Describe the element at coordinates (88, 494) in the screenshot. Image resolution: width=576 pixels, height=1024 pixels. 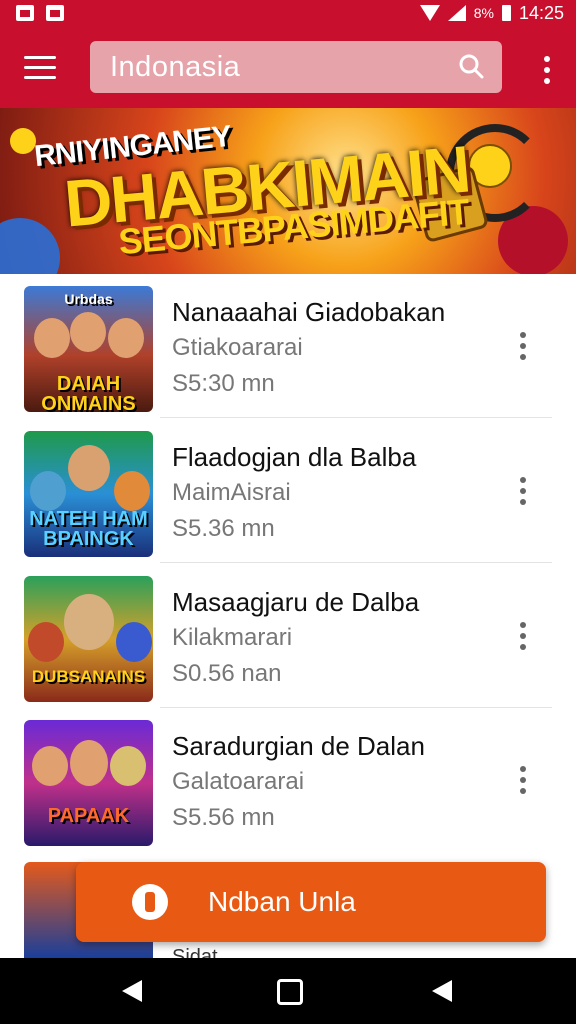
I see `app-thumbnail: NATEH HAM BPAINGK` at that location.